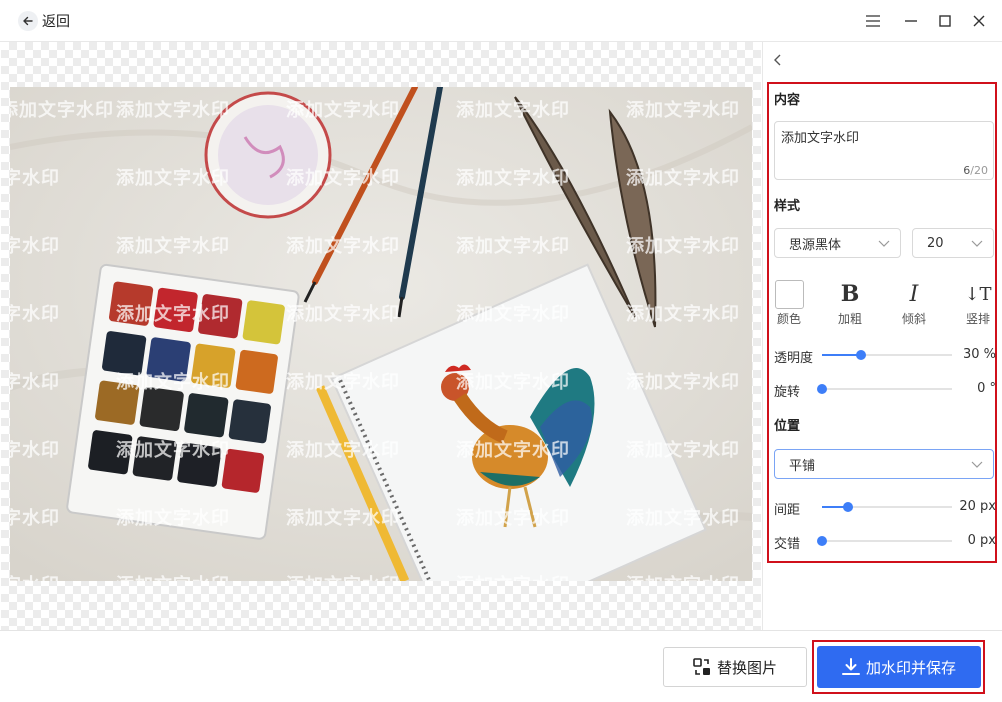  What do you see at coordinates (822, 389) in the screenshot?
I see `rotation-slider-thumb` at bounding box center [822, 389].